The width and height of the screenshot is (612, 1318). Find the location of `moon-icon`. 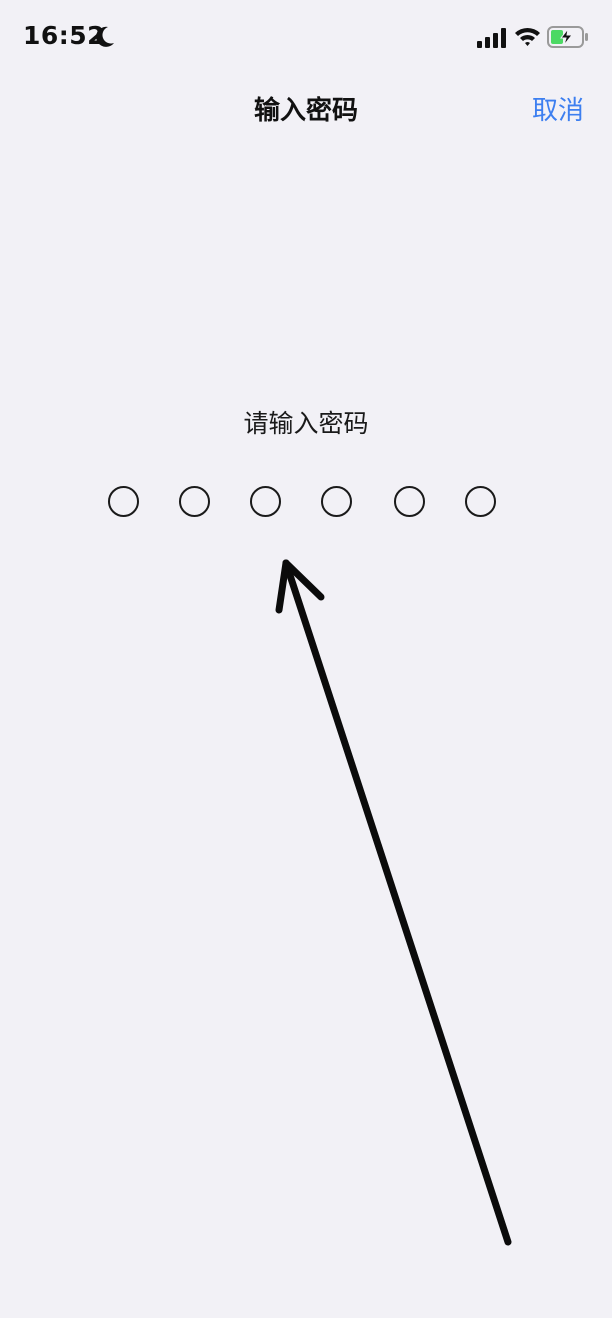

moon-icon is located at coordinates (105, 36).